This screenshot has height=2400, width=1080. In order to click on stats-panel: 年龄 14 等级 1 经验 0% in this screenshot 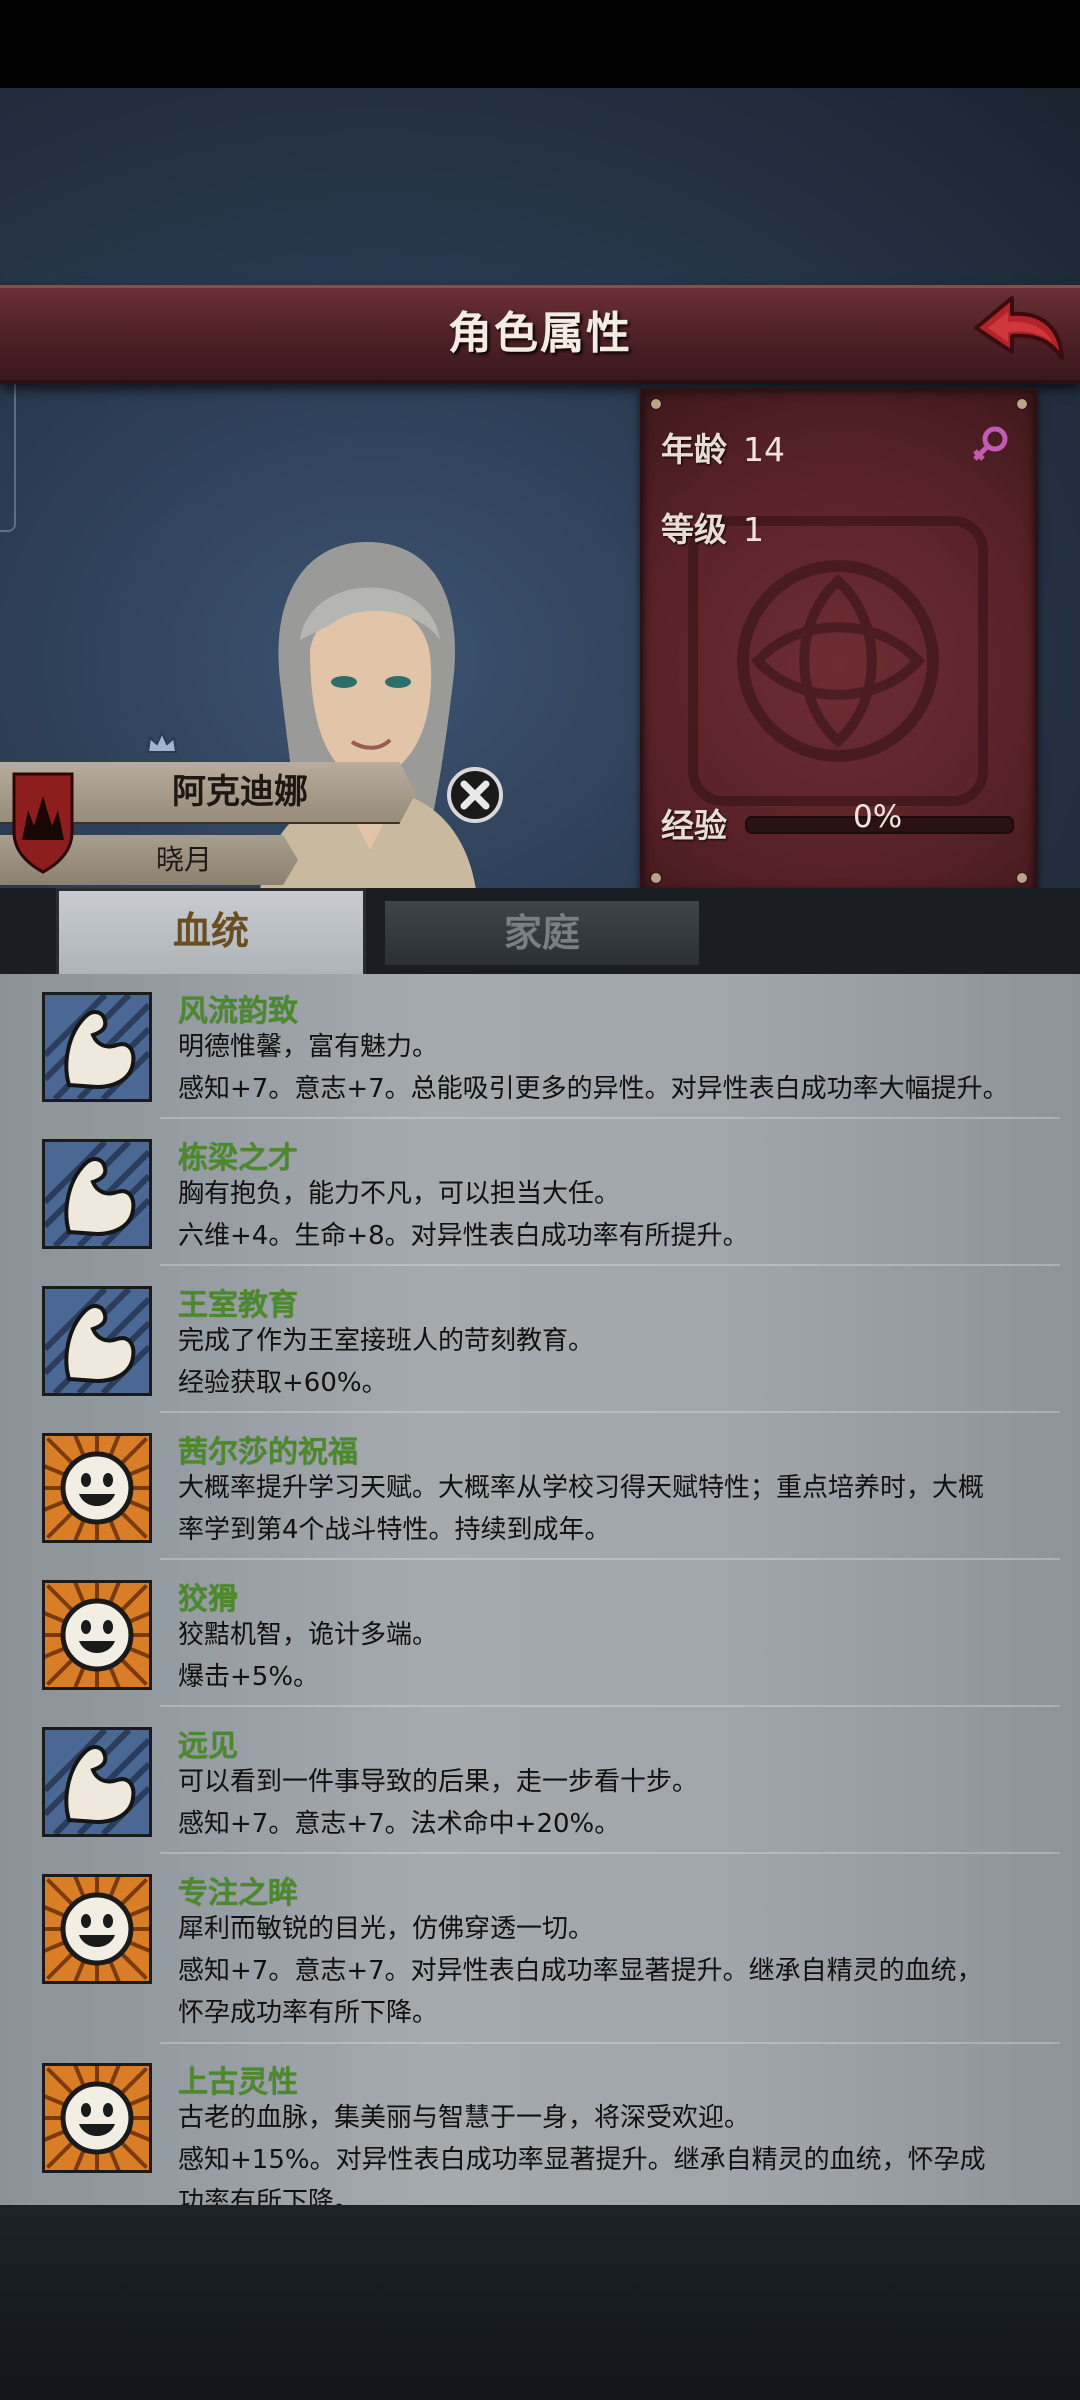, I will do `click(839, 641)`.